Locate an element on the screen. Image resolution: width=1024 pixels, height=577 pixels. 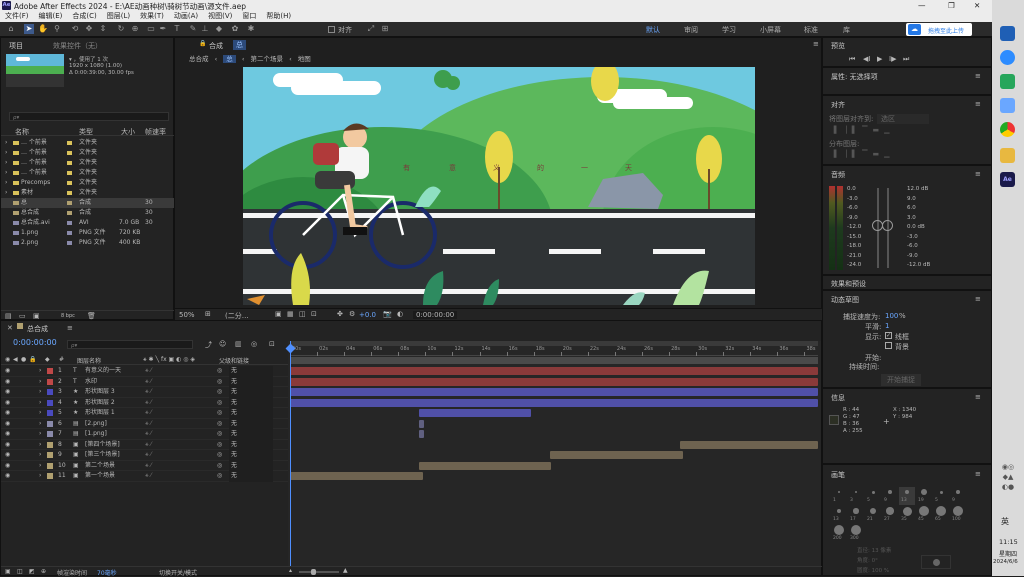
snapshot-icon: 📷 is located at coordinates (387, 314).